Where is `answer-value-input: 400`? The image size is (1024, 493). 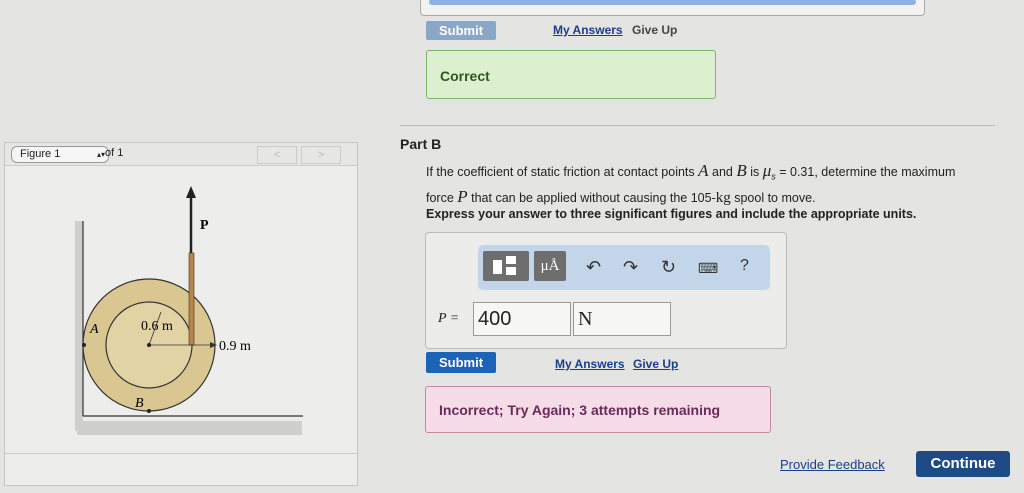
answer-value-input: 400 is located at coordinates (522, 319).